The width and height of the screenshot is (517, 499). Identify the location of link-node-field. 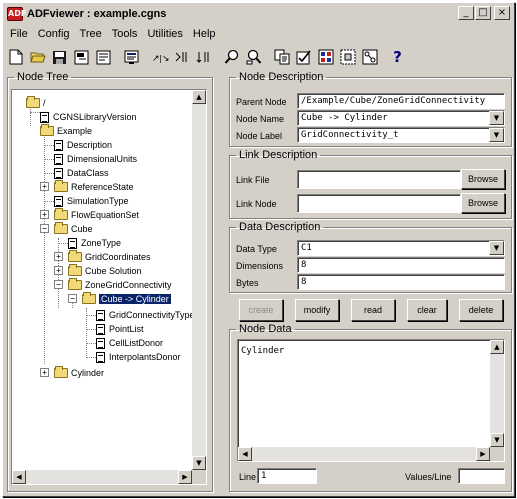
(379, 203).